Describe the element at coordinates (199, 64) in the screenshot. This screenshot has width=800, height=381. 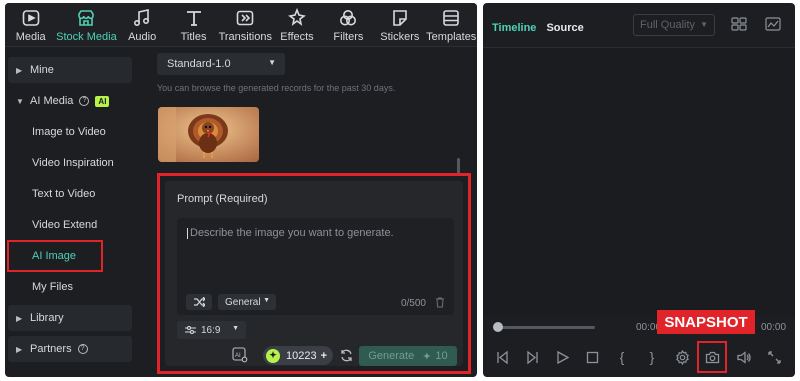
I see `model-select-value: Standard-1.0` at that location.